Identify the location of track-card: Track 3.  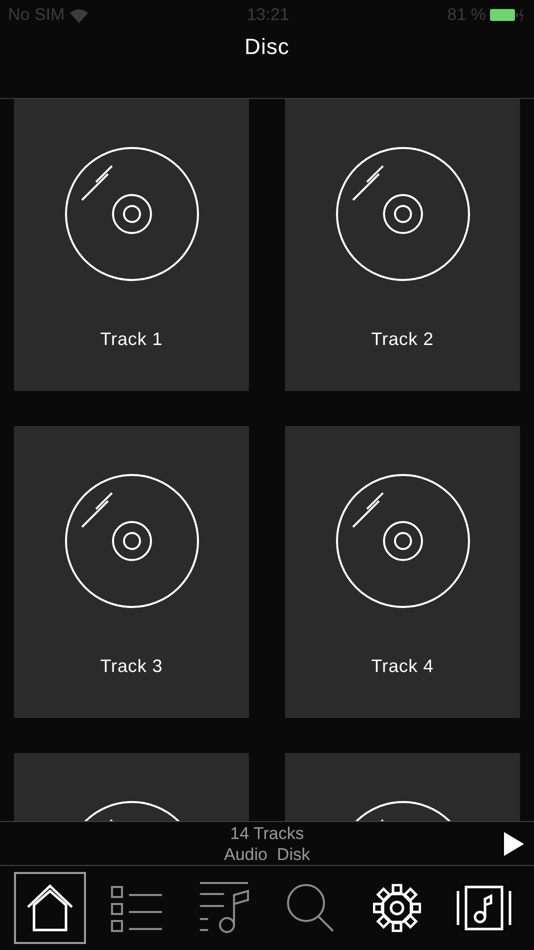
(131, 572).